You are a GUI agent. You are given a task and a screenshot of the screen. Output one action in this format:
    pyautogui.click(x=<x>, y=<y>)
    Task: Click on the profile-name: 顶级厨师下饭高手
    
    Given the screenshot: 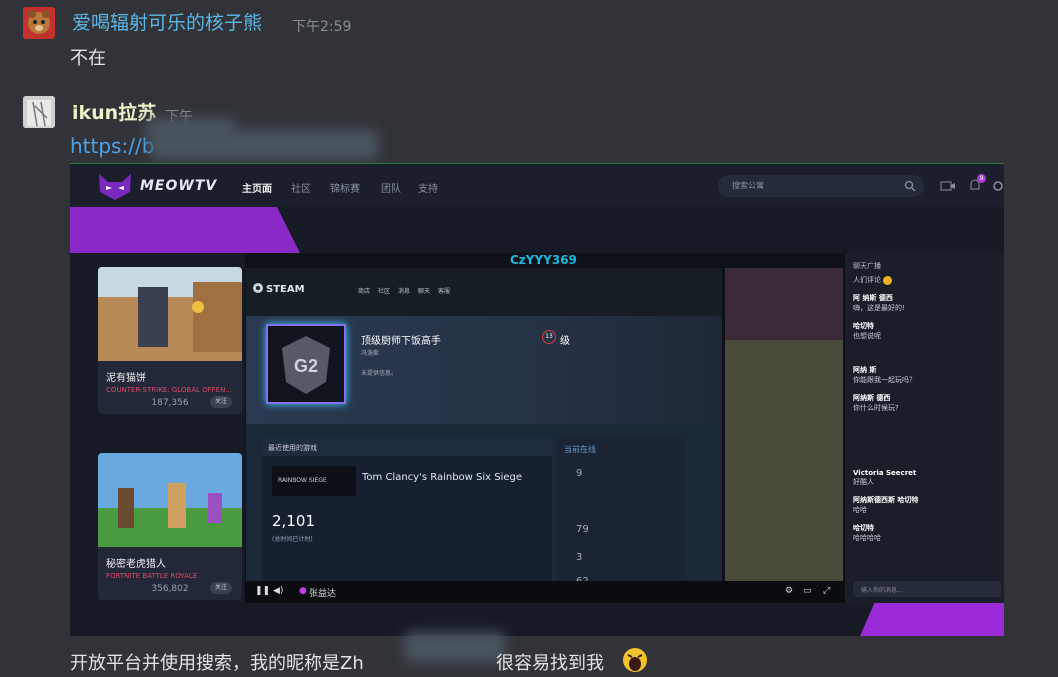 What is the action you would take?
    pyautogui.click(x=401, y=341)
    